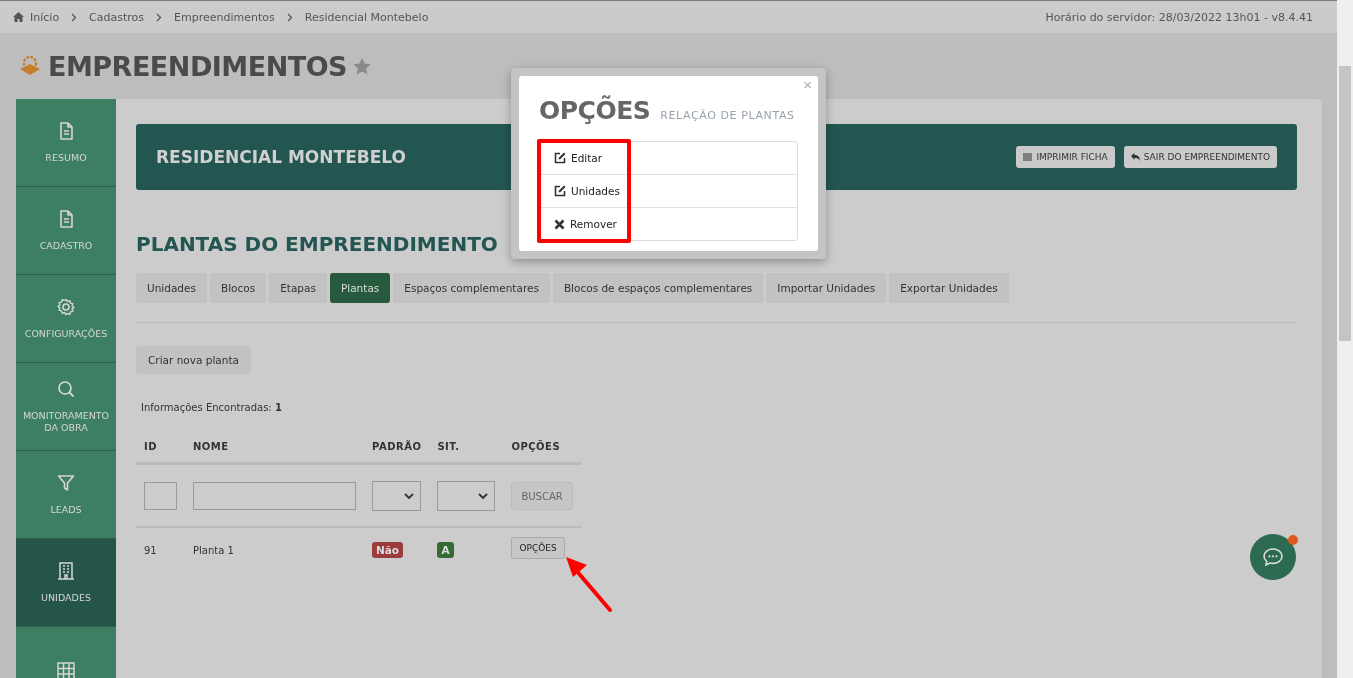 This screenshot has height=678, width=1353. I want to click on exit-button: SAIR DO EMPREENDIMENTO, so click(1200, 157).